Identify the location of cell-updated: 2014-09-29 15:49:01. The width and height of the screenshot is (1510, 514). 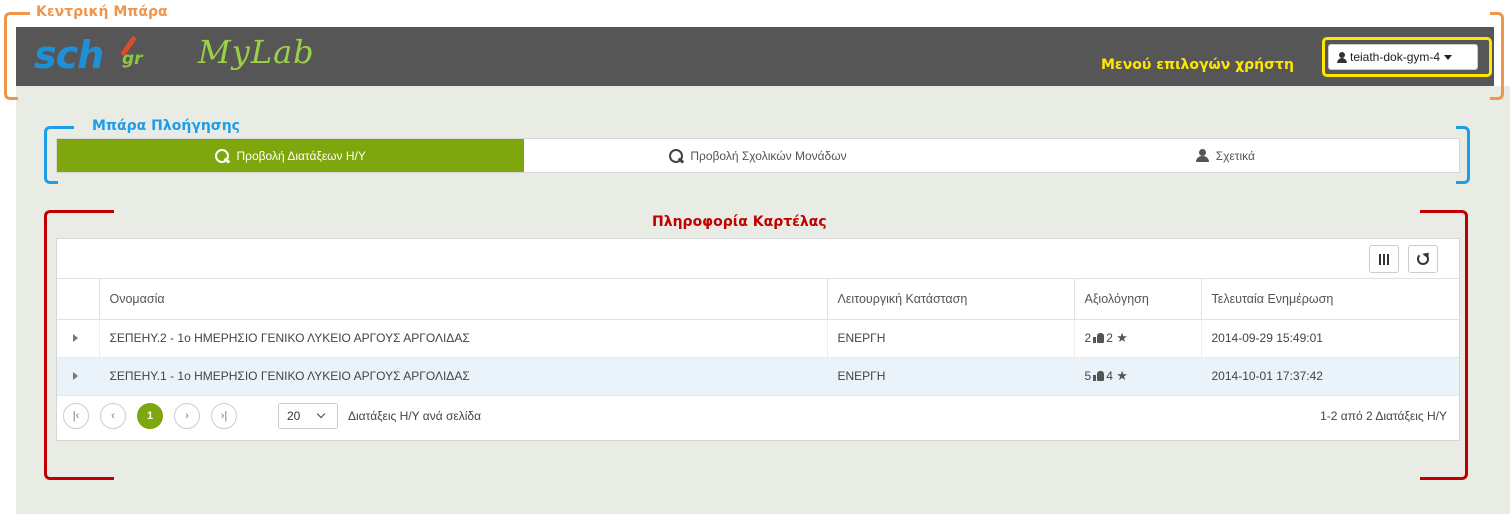
(1330, 338).